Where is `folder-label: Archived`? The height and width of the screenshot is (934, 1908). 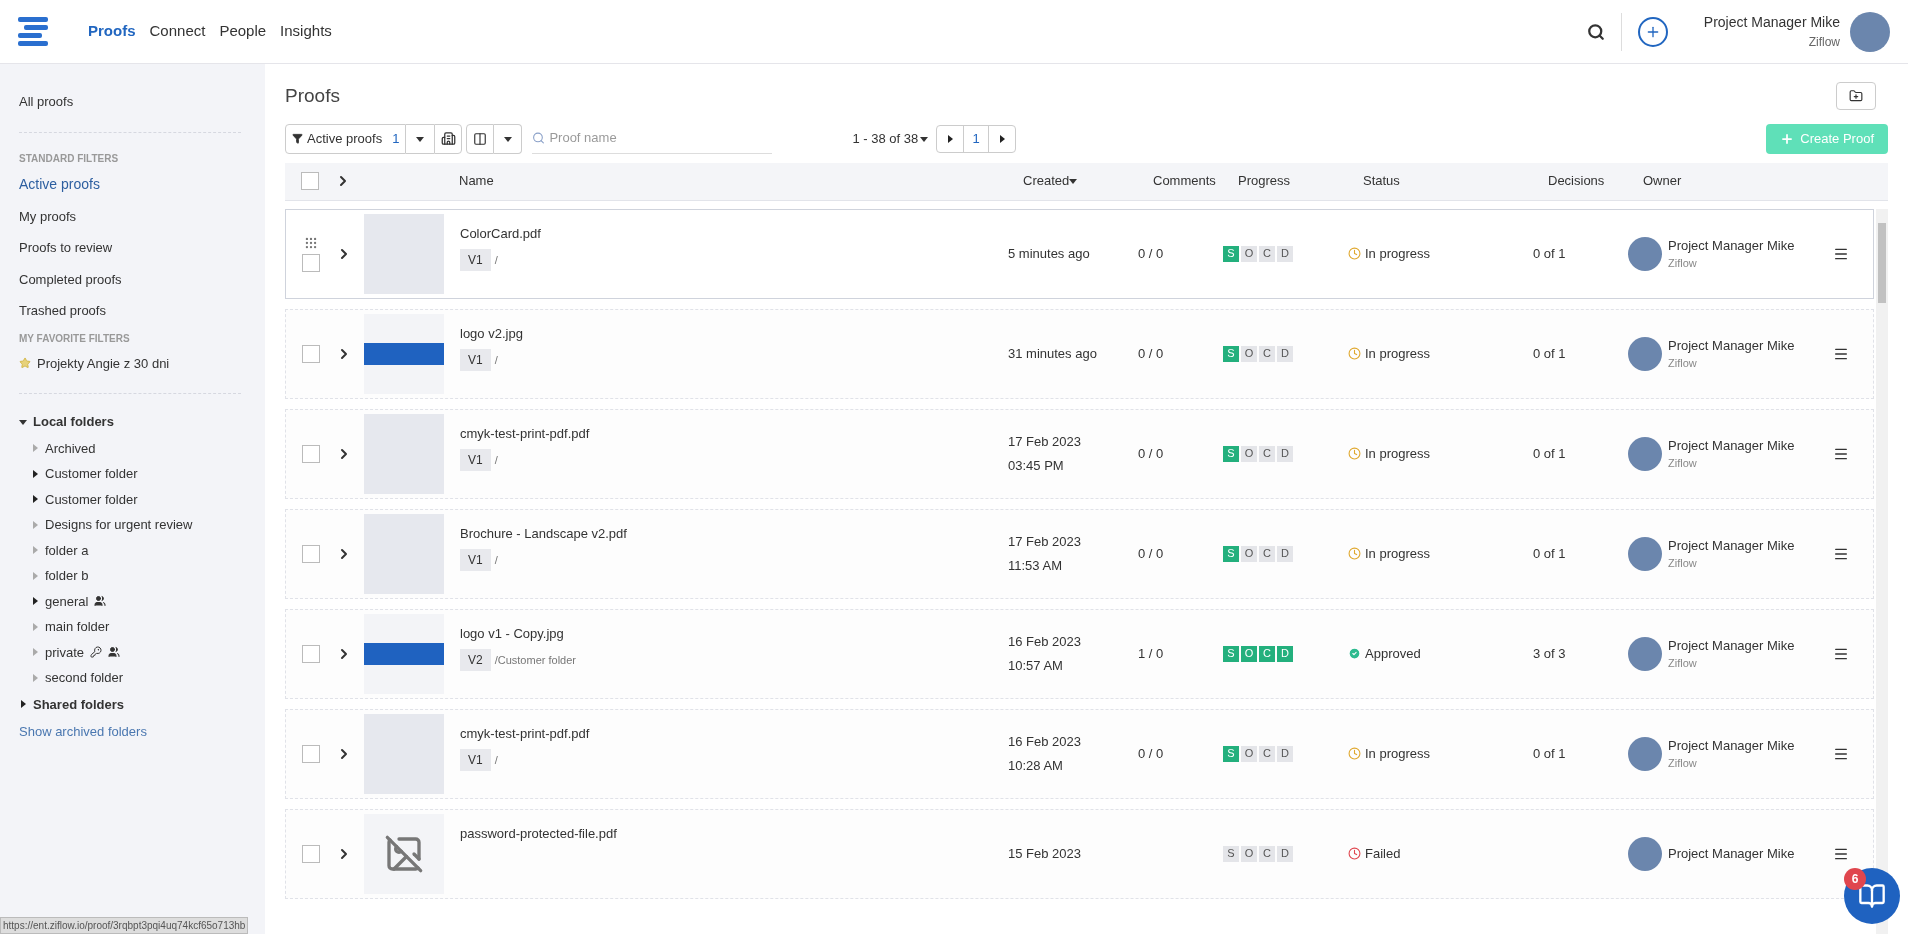
folder-label: Archived is located at coordinates (70, 448).